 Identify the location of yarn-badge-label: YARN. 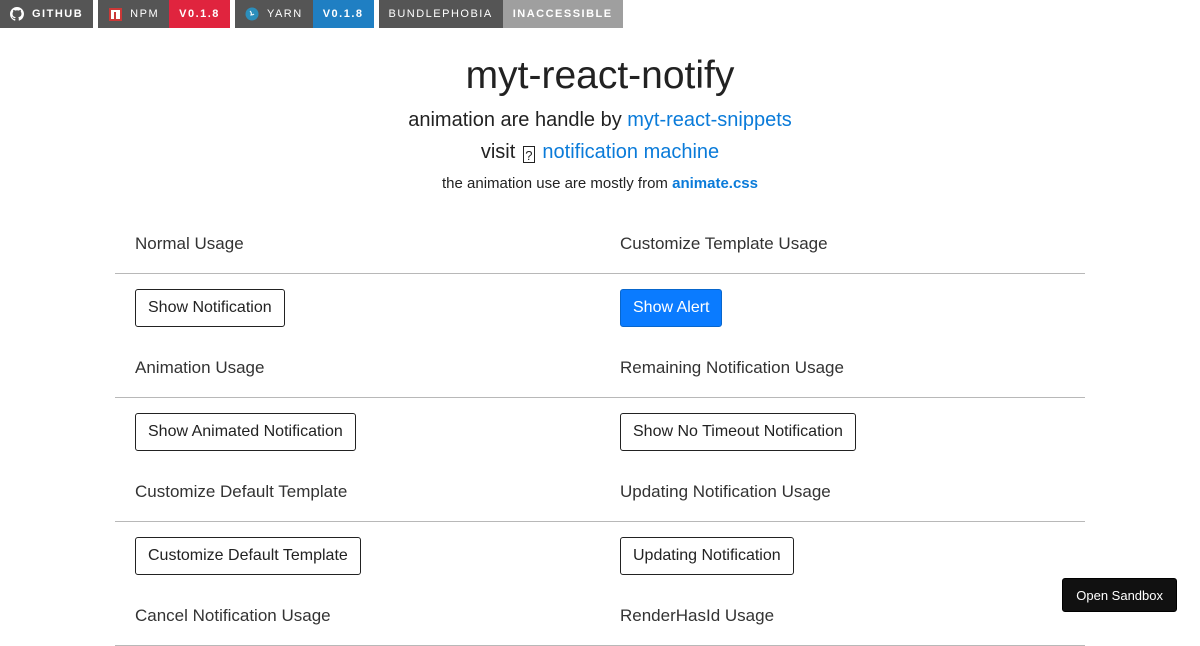
(284, 14).